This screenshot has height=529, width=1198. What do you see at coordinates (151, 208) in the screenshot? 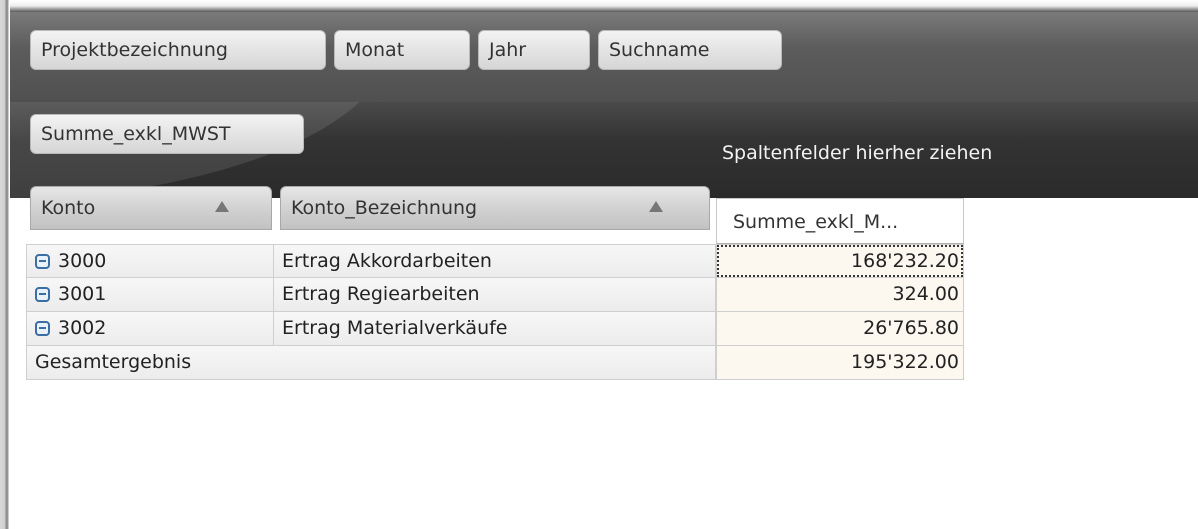
I see `row-header-konto: Konto` at bounding box center [151, 208].